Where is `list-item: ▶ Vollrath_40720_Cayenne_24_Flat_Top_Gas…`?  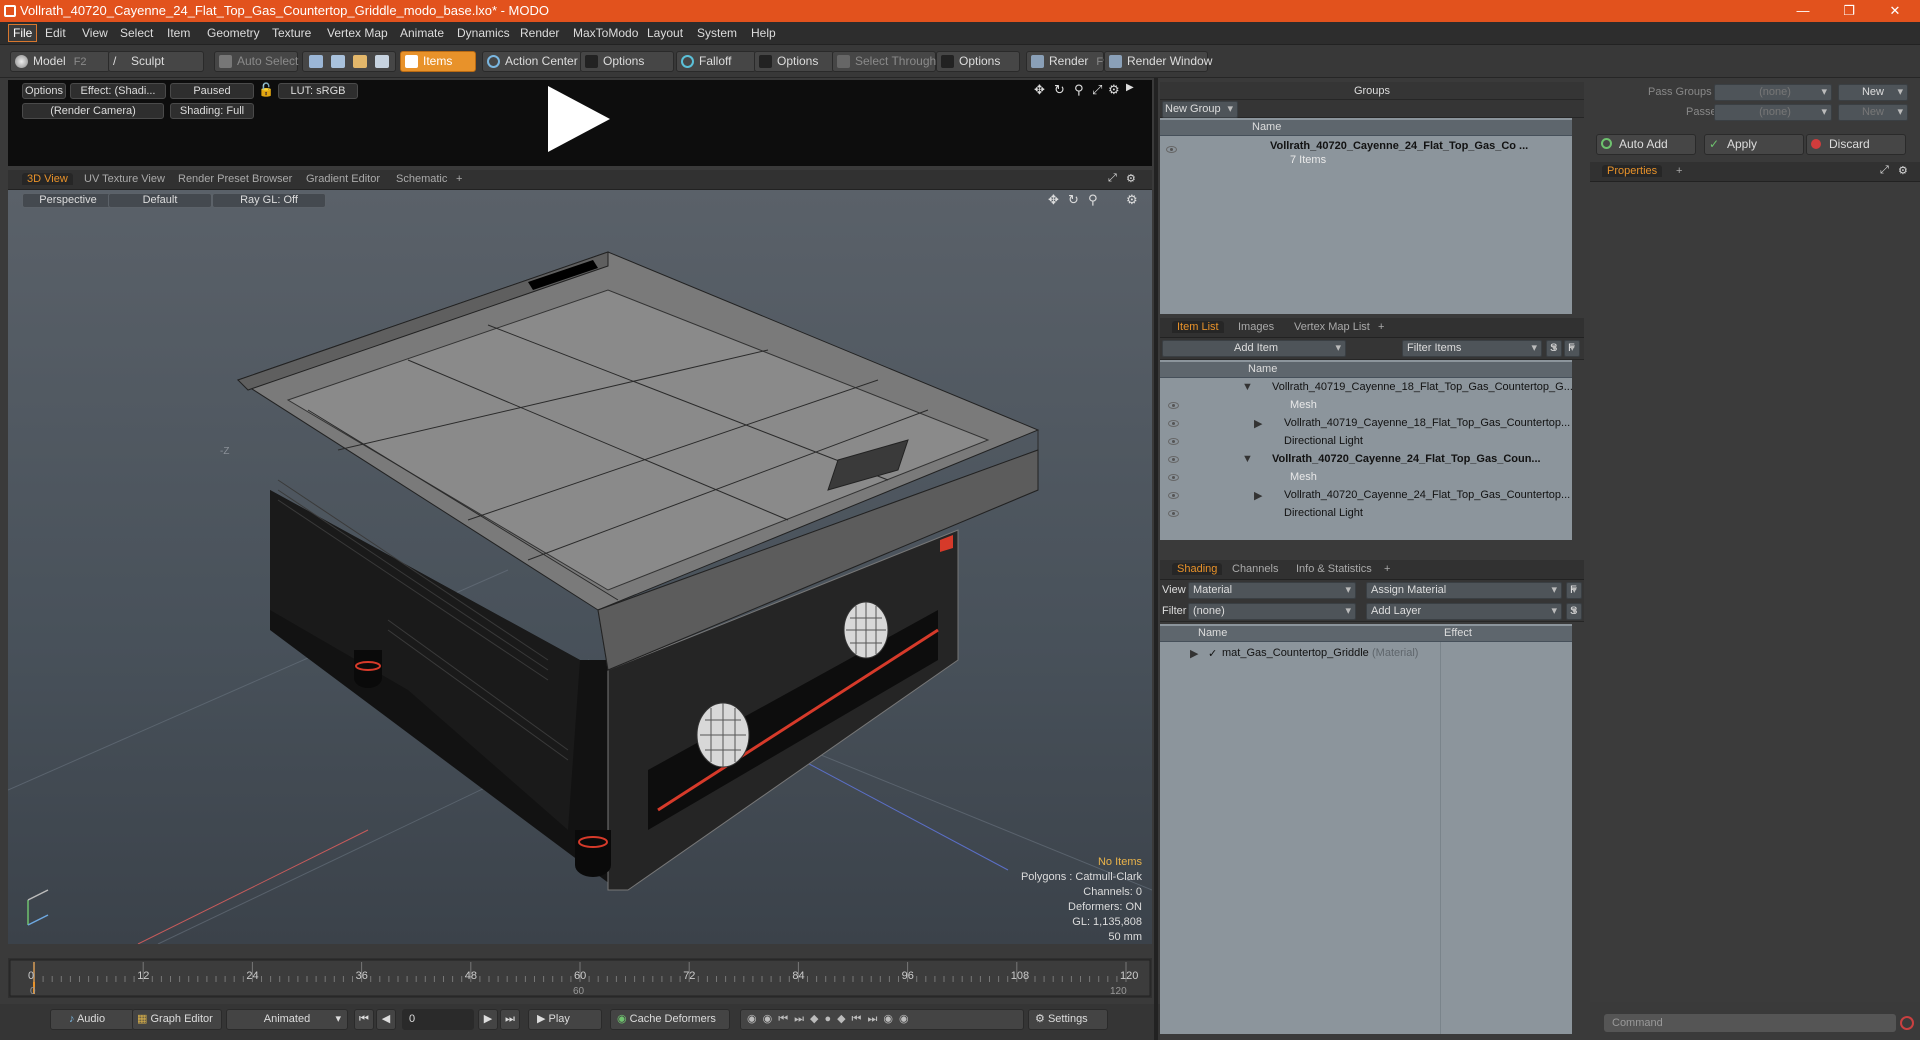 list-item: ▶ Vollrath_40720_Cayenne_24_Flat_Top_Gas… is located at coordinates (1366, 495).